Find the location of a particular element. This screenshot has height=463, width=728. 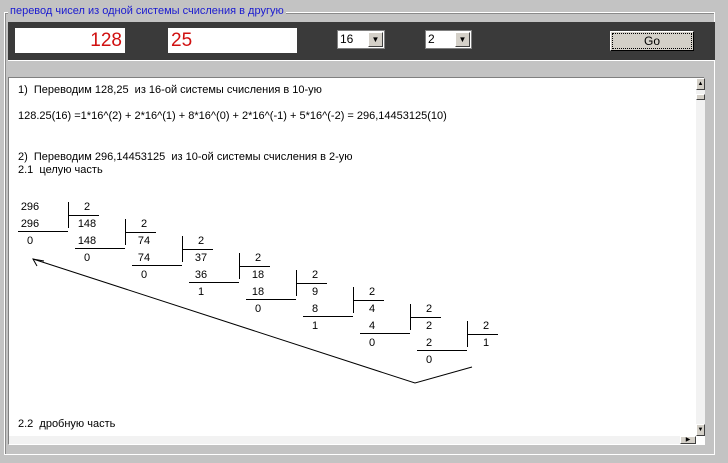

scroll-up-button: ▲ is located at coordinates (700, 84).